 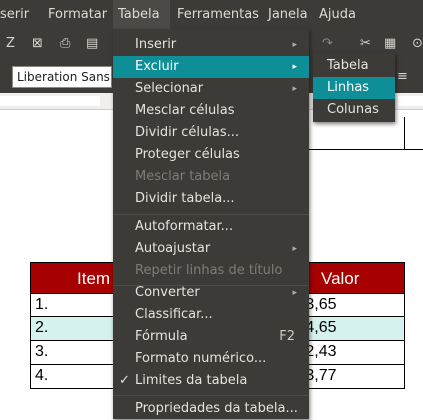 I want to click on menu-item-label: Autoajustar, so click(x=173, y=248).